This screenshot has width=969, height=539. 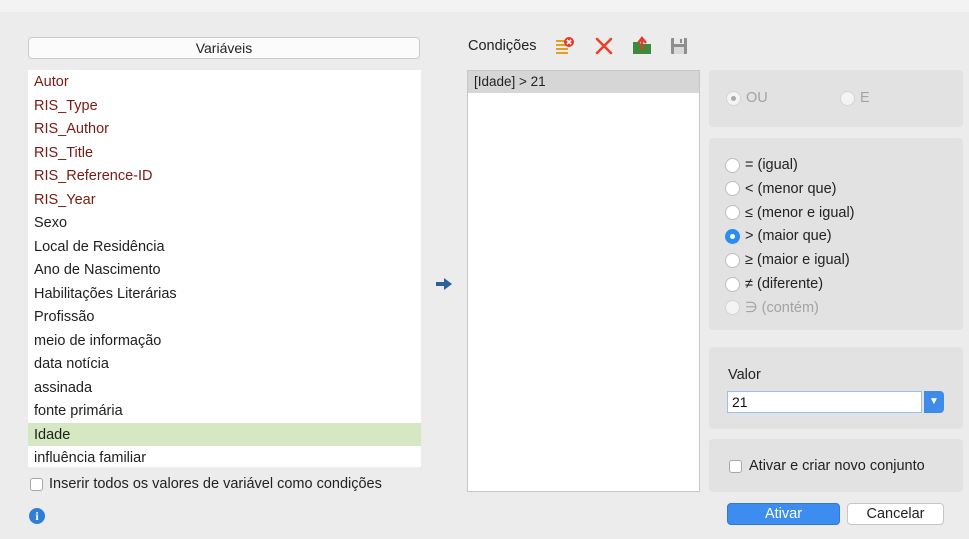 I want to click on variable-item: Sexo, so click(x=224, y=223).